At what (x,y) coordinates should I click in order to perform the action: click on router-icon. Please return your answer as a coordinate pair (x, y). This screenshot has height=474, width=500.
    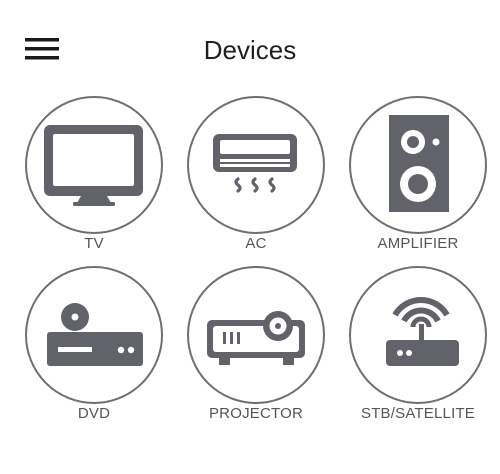
    Looking at the image, I should click on (422, 331).